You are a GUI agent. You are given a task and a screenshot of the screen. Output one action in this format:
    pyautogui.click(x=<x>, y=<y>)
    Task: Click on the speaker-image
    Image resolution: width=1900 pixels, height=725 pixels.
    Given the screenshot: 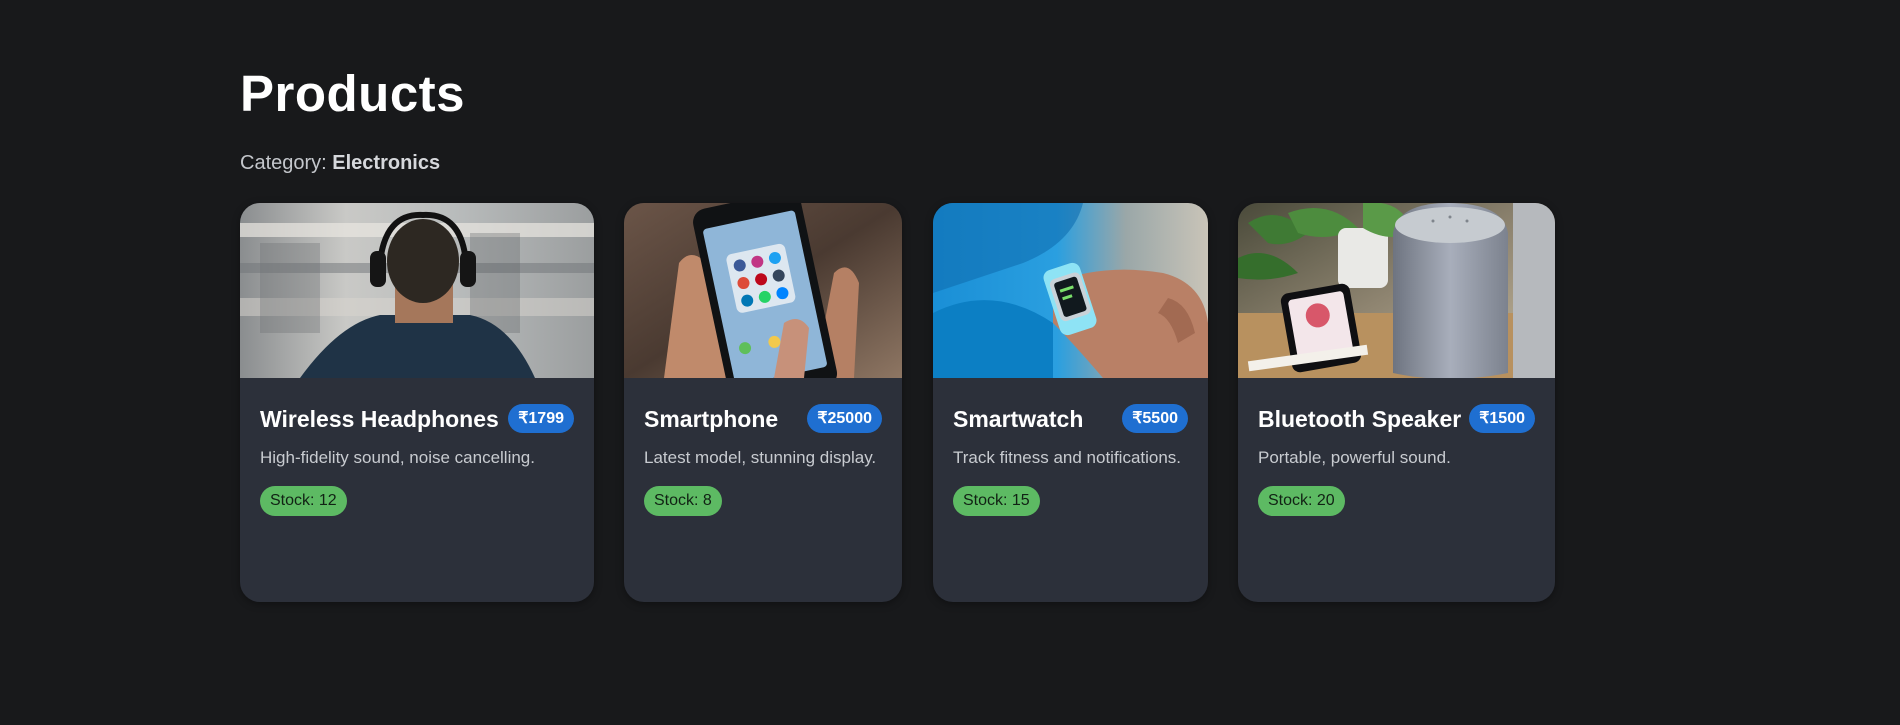 What is the action you would take?
    pyautogui.click(x=1396, y=290)
    